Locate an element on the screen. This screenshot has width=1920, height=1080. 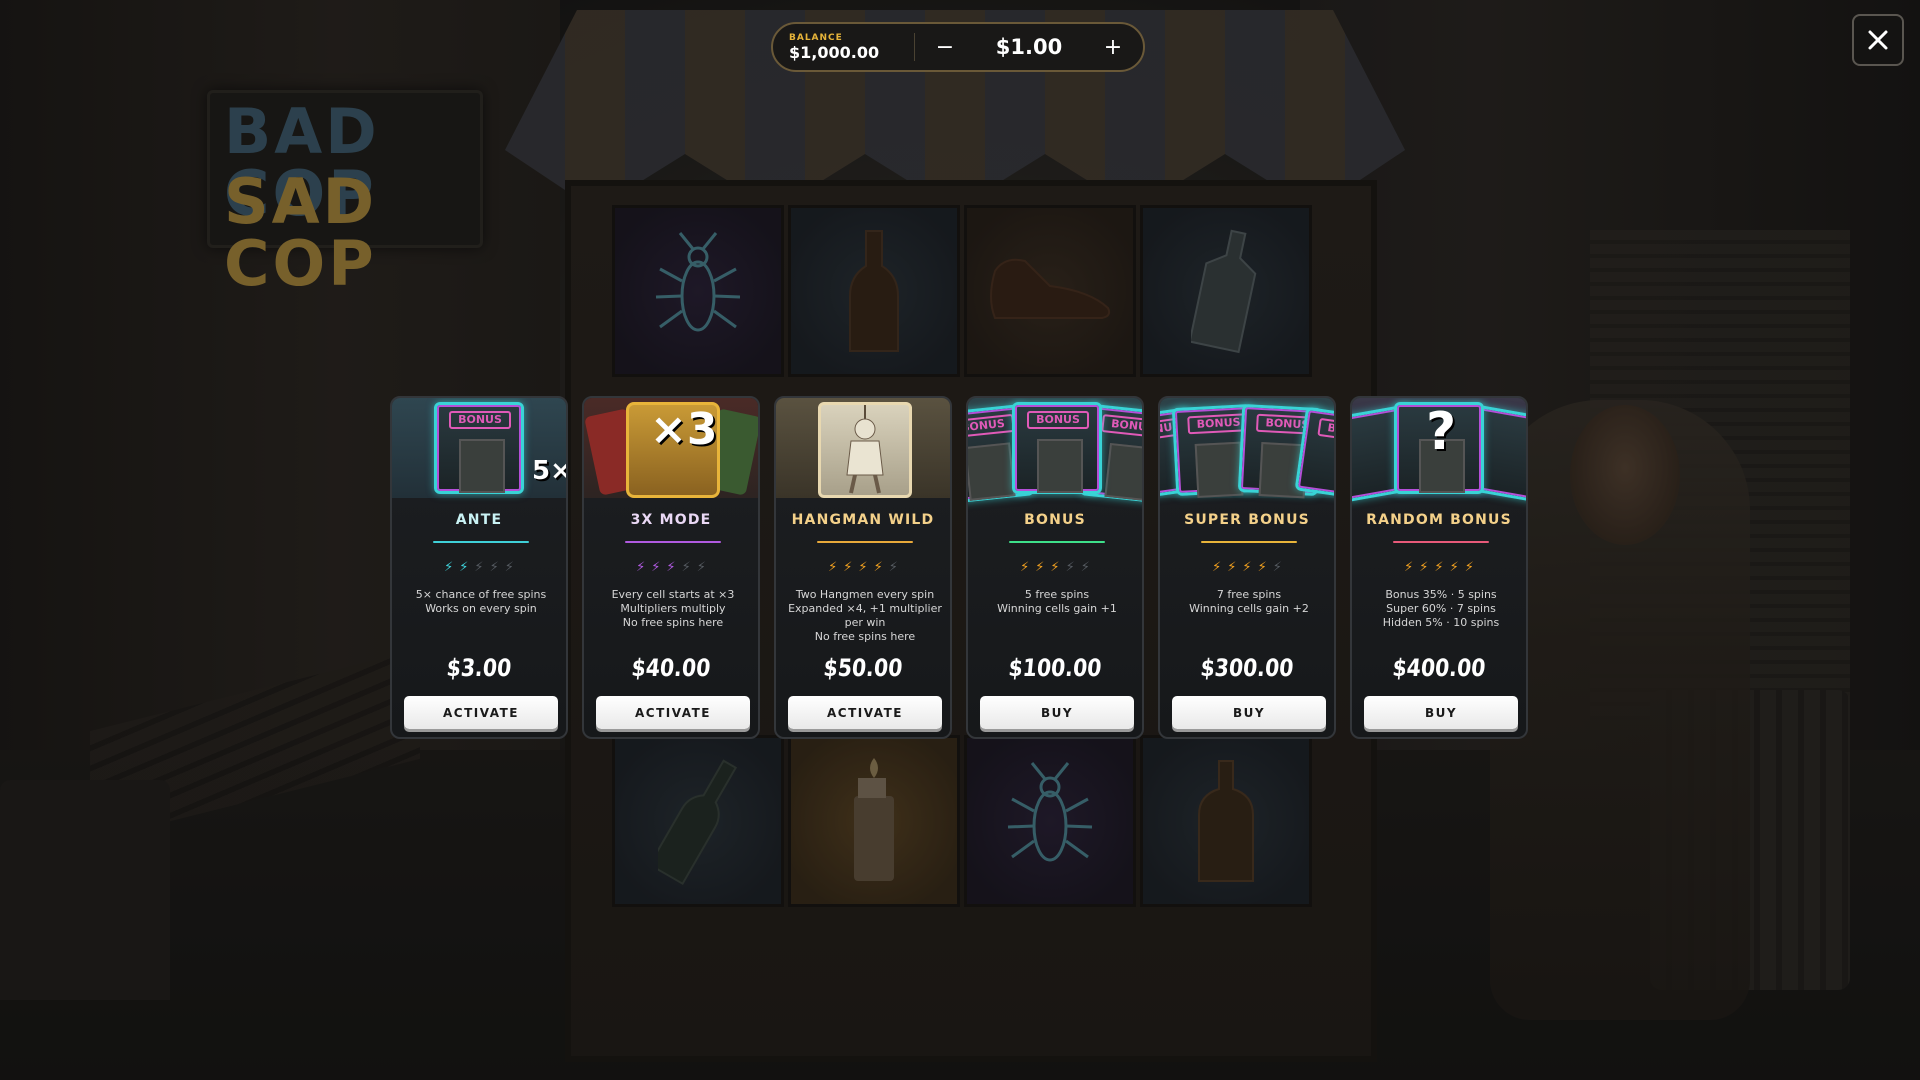
card-description: 7 free spins Winning cells gain +2 is located at coordinates (1249, 602).